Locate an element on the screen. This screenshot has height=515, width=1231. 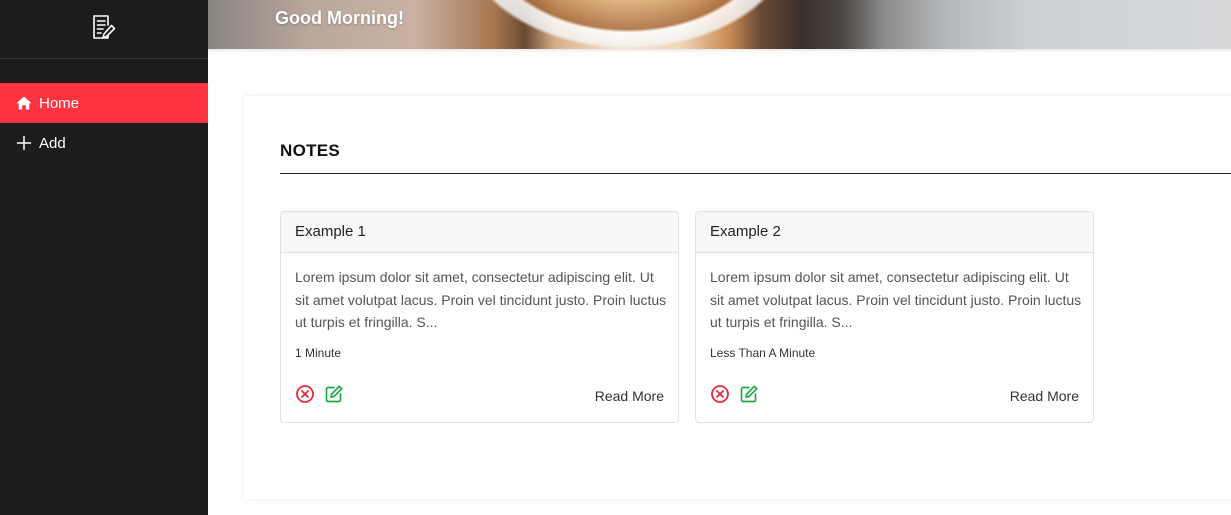
header-banner: Good Morning! is located at coordinates (719, 24).